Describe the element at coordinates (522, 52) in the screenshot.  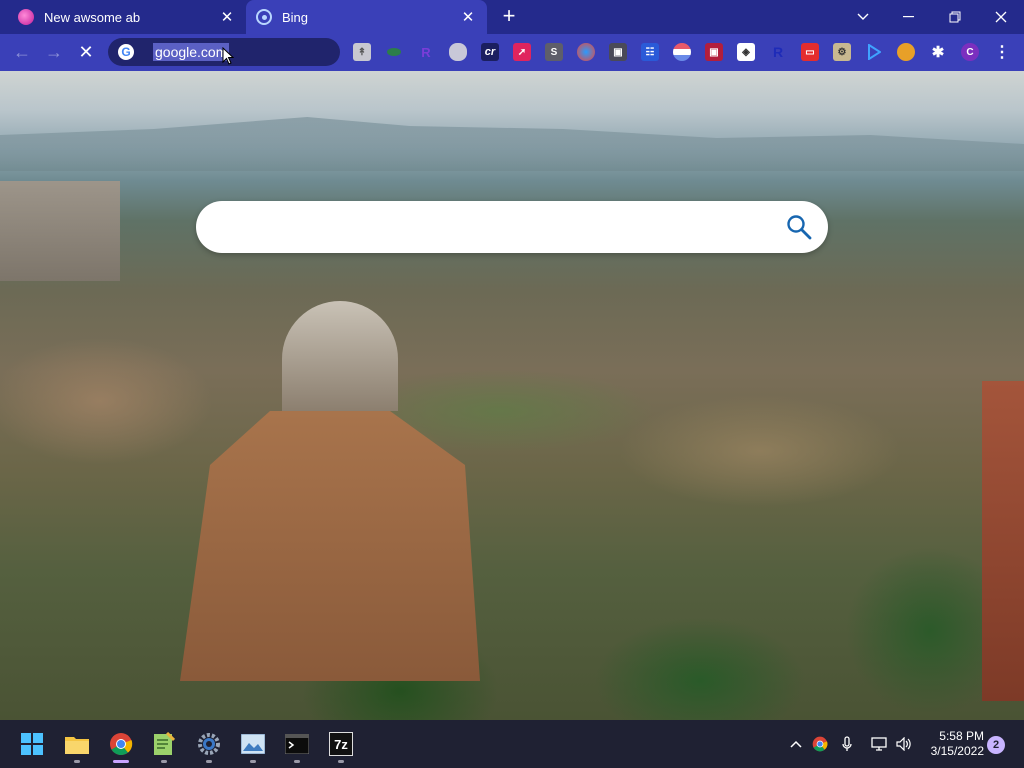
I see `cursor-extension-icon: ➚` at that location.